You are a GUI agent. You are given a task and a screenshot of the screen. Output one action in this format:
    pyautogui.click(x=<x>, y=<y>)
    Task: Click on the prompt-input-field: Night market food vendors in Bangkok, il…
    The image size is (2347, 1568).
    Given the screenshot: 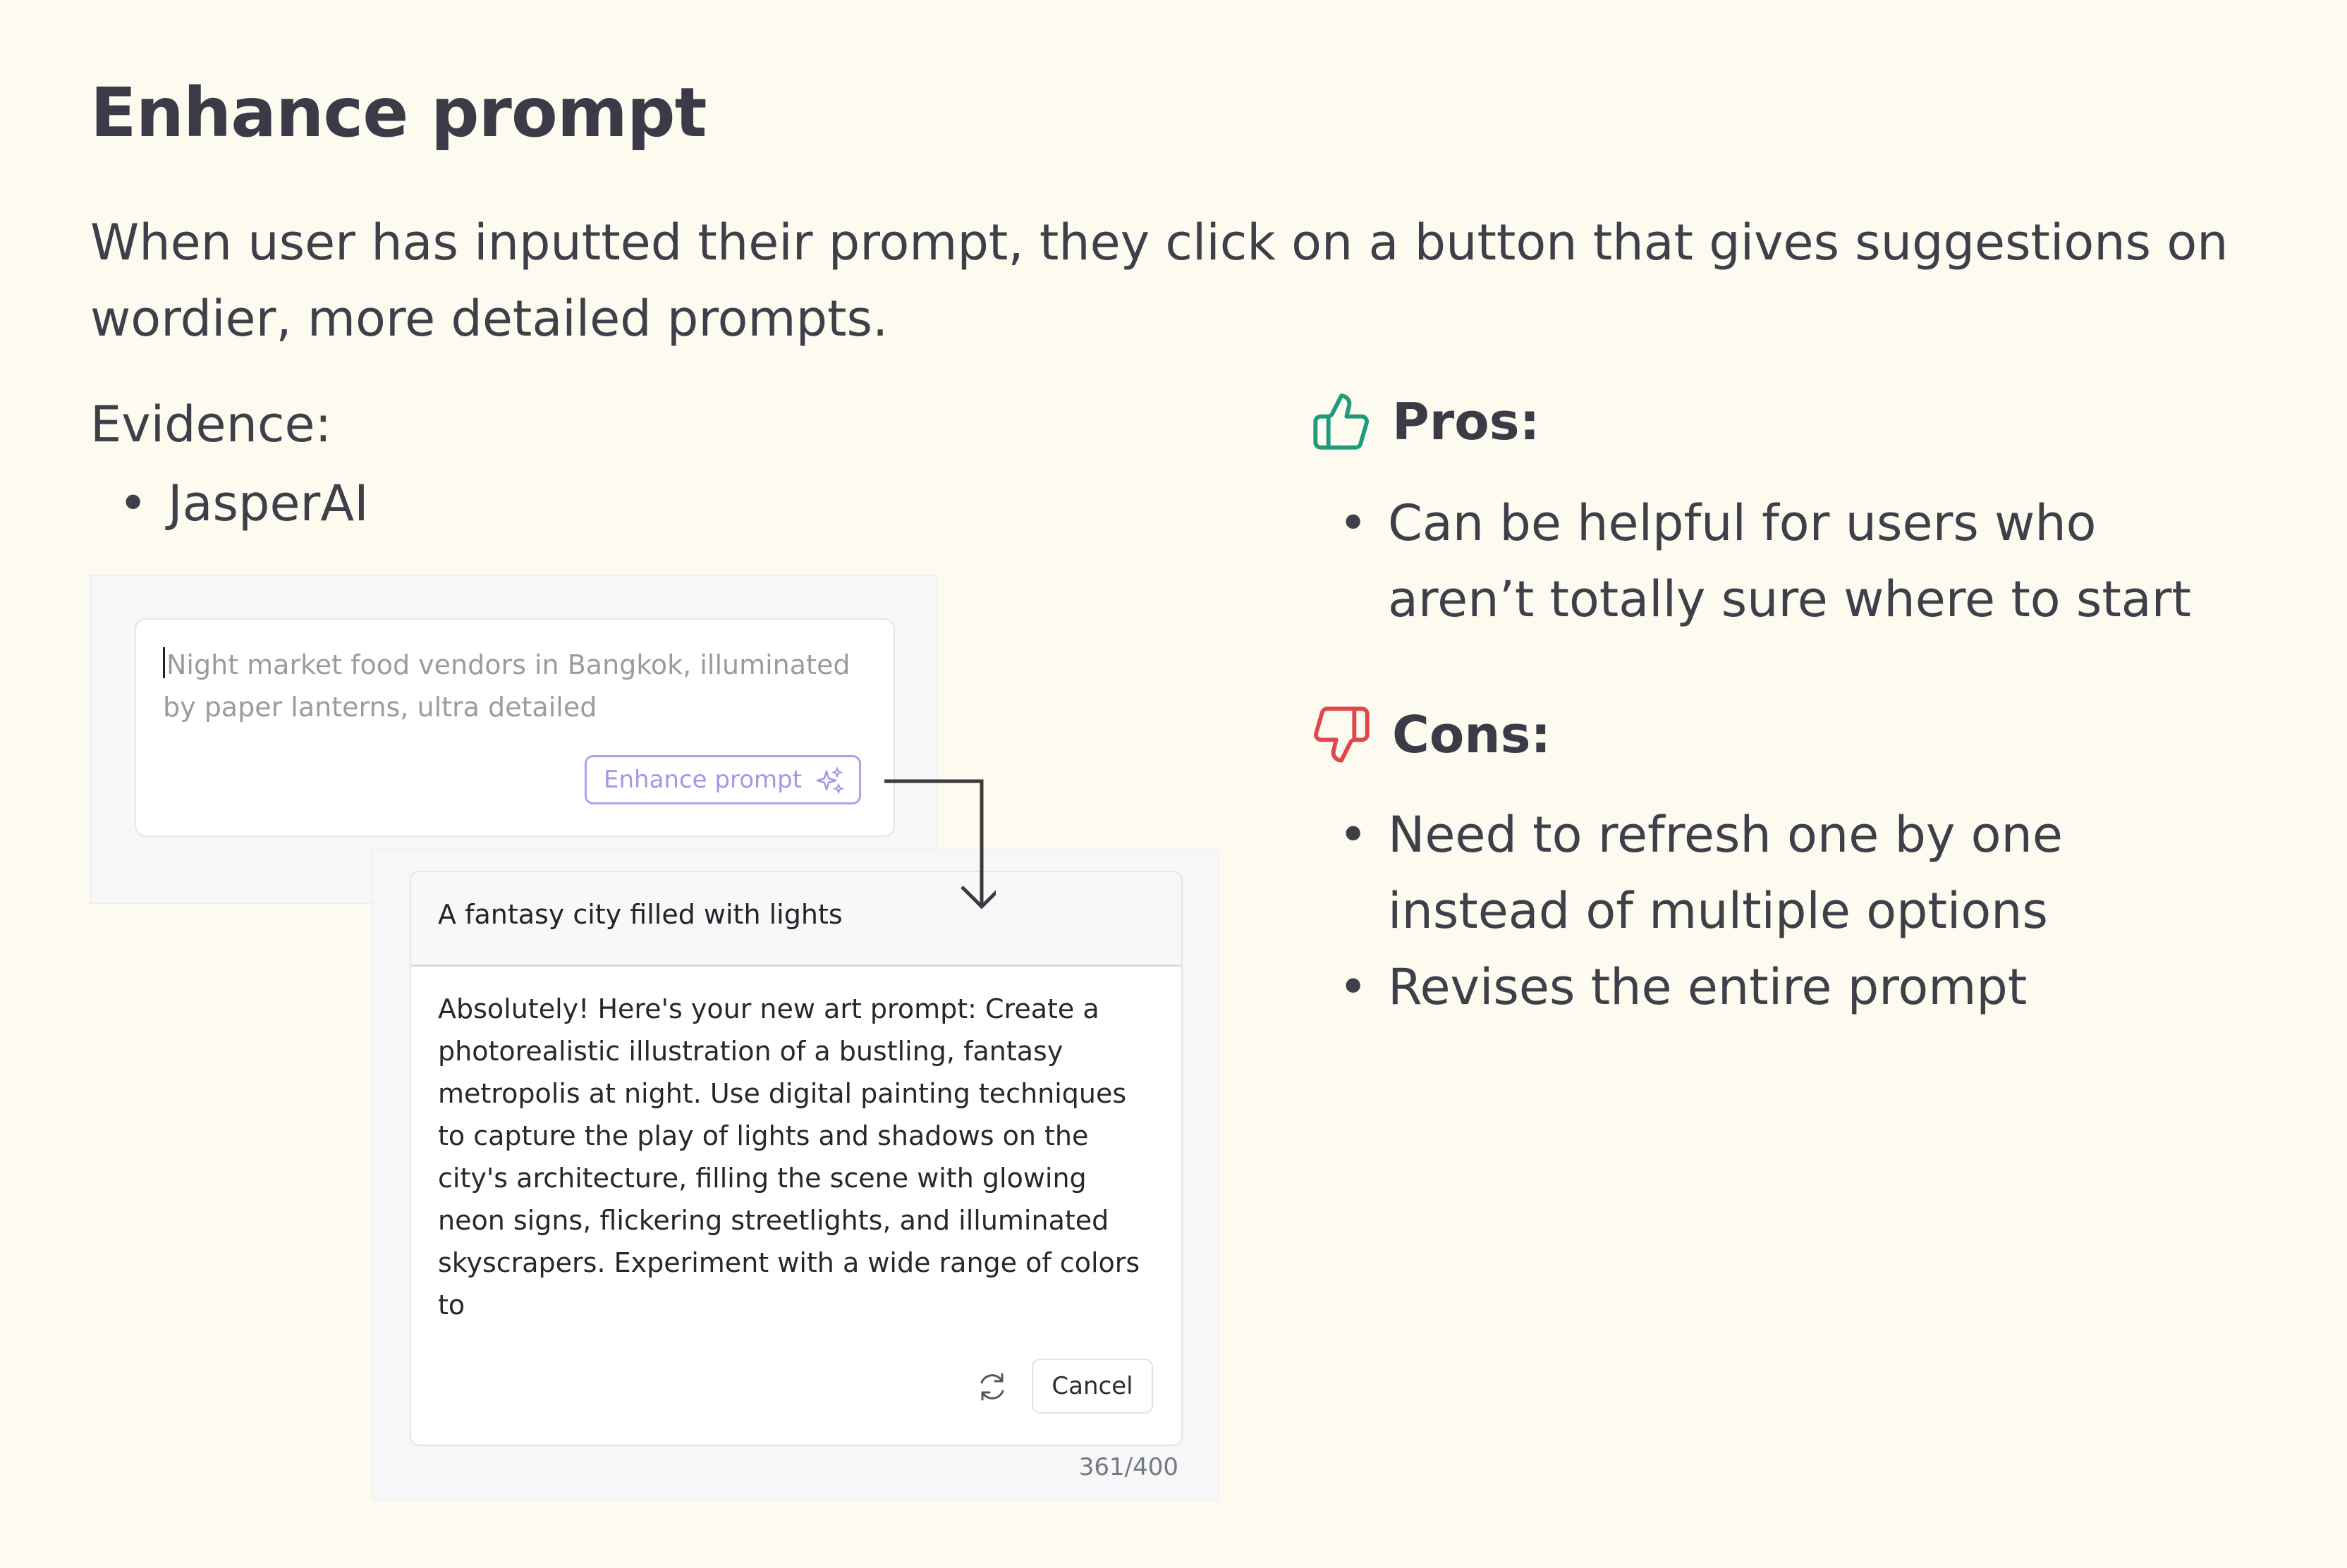 What is the action you would take?
    pyautogui.click(x=515, y=686)
    